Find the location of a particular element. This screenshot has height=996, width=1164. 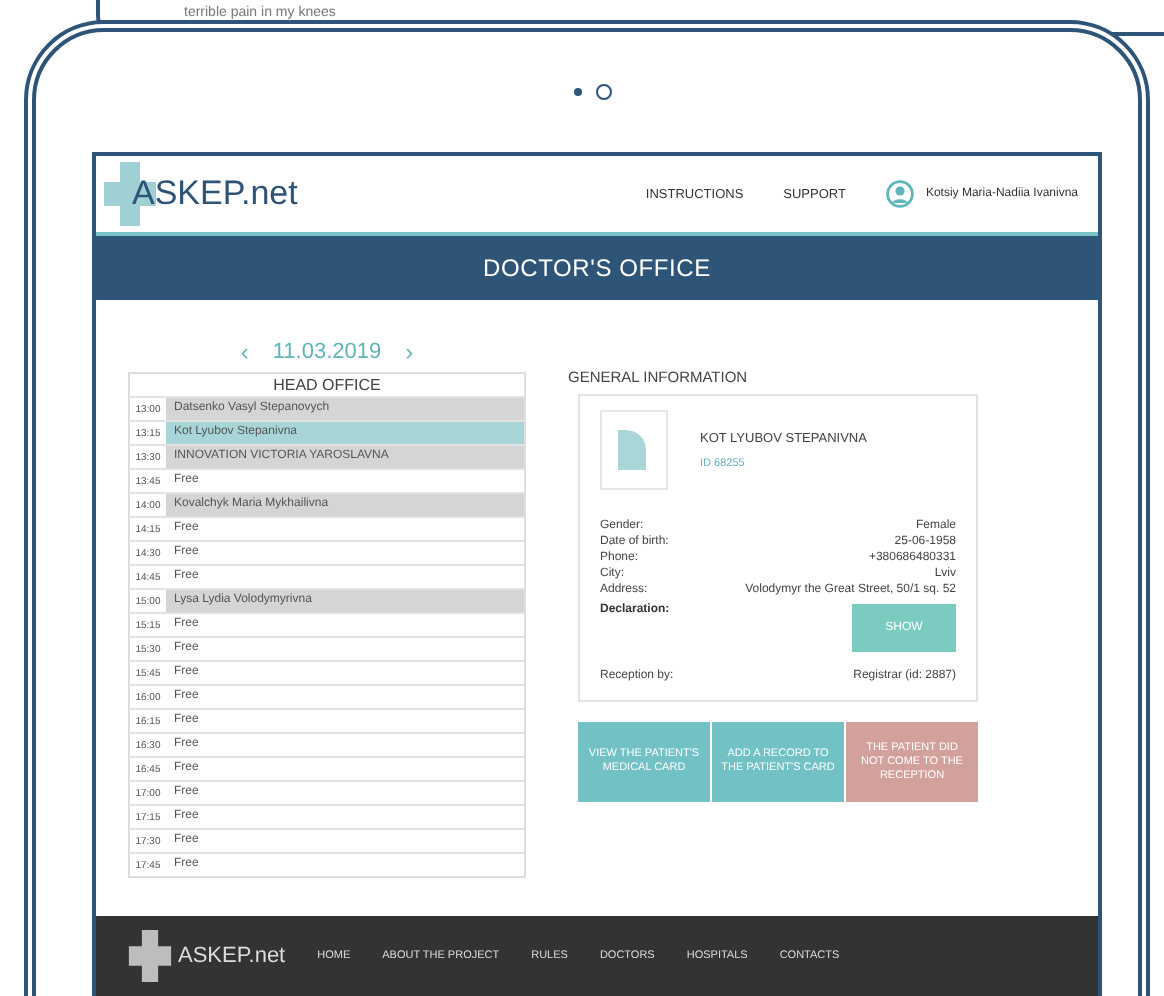

footer-logo-text: ASKEP.net is located at coordinates (232, 956).